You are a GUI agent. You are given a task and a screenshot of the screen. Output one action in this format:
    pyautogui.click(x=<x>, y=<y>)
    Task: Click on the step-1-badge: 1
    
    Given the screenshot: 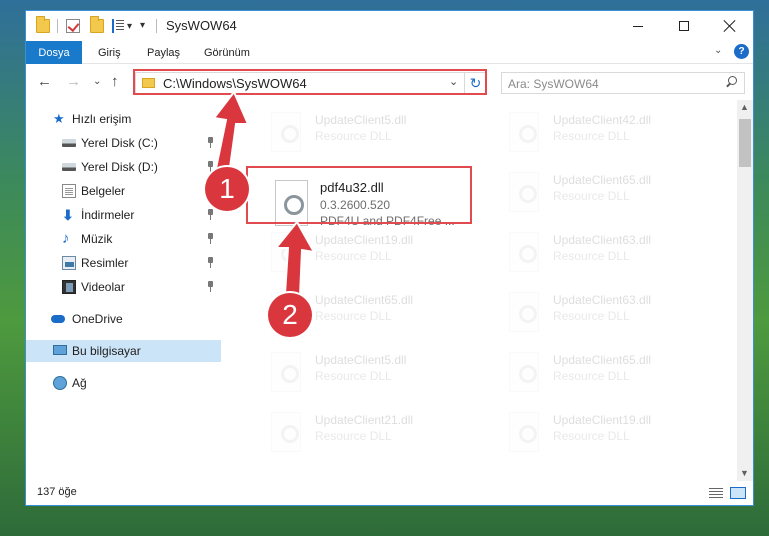 What is the action you would take?
    pyautogui.click(x=227, y=189)
    